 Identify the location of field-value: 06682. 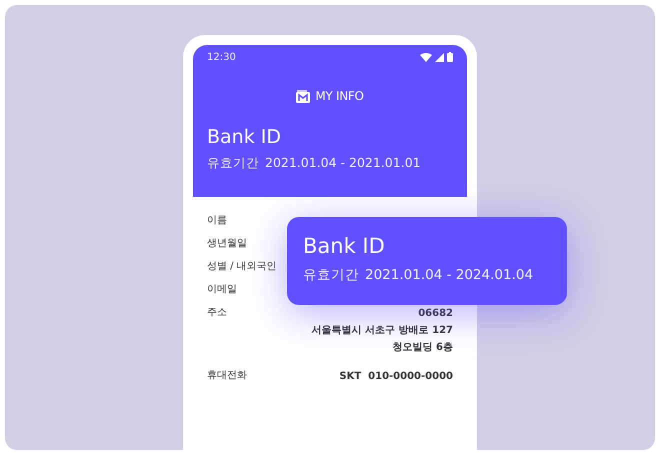
(435, 314).